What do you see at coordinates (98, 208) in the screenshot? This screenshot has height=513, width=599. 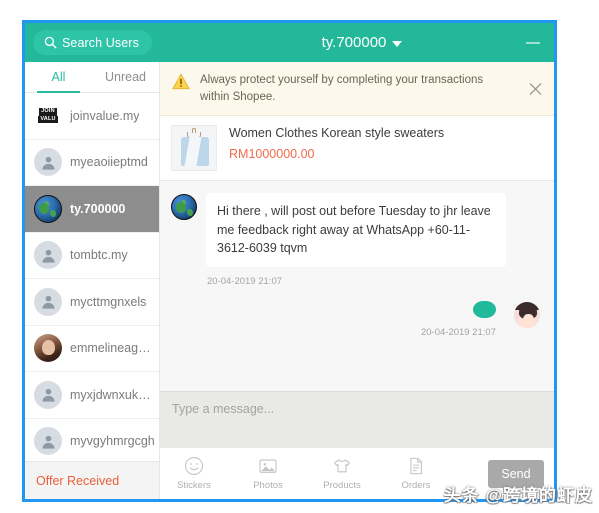 I see `conversation-name: ty.700000` at bounding box center [98, 208].